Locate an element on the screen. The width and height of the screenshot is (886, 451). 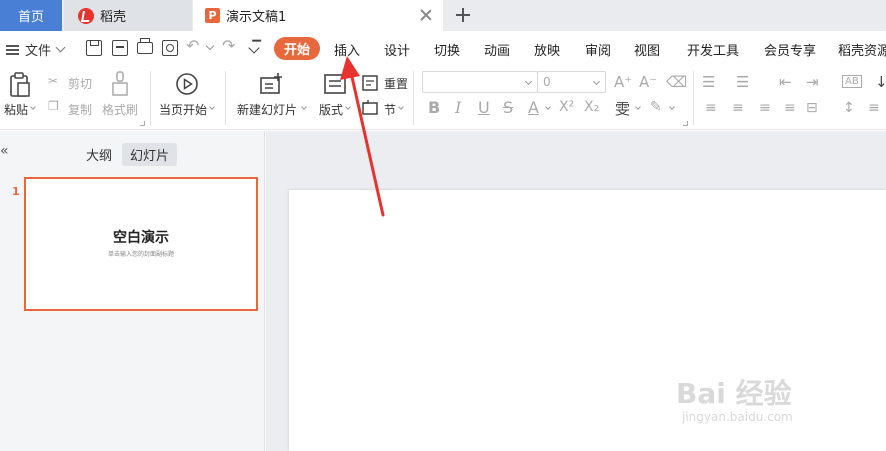
underline-icon: U is located at coordinates (484, 107).